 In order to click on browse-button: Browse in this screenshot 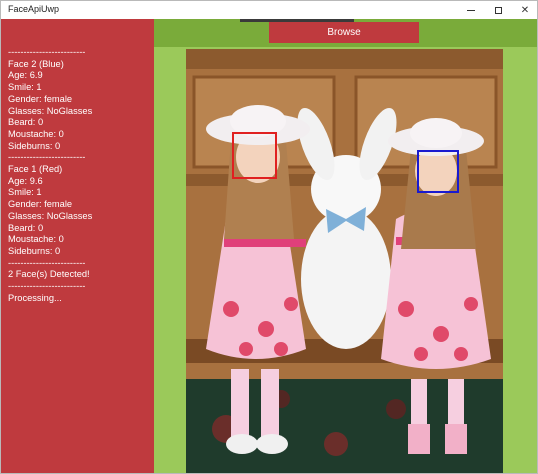, I will do `click(344, 32)`.